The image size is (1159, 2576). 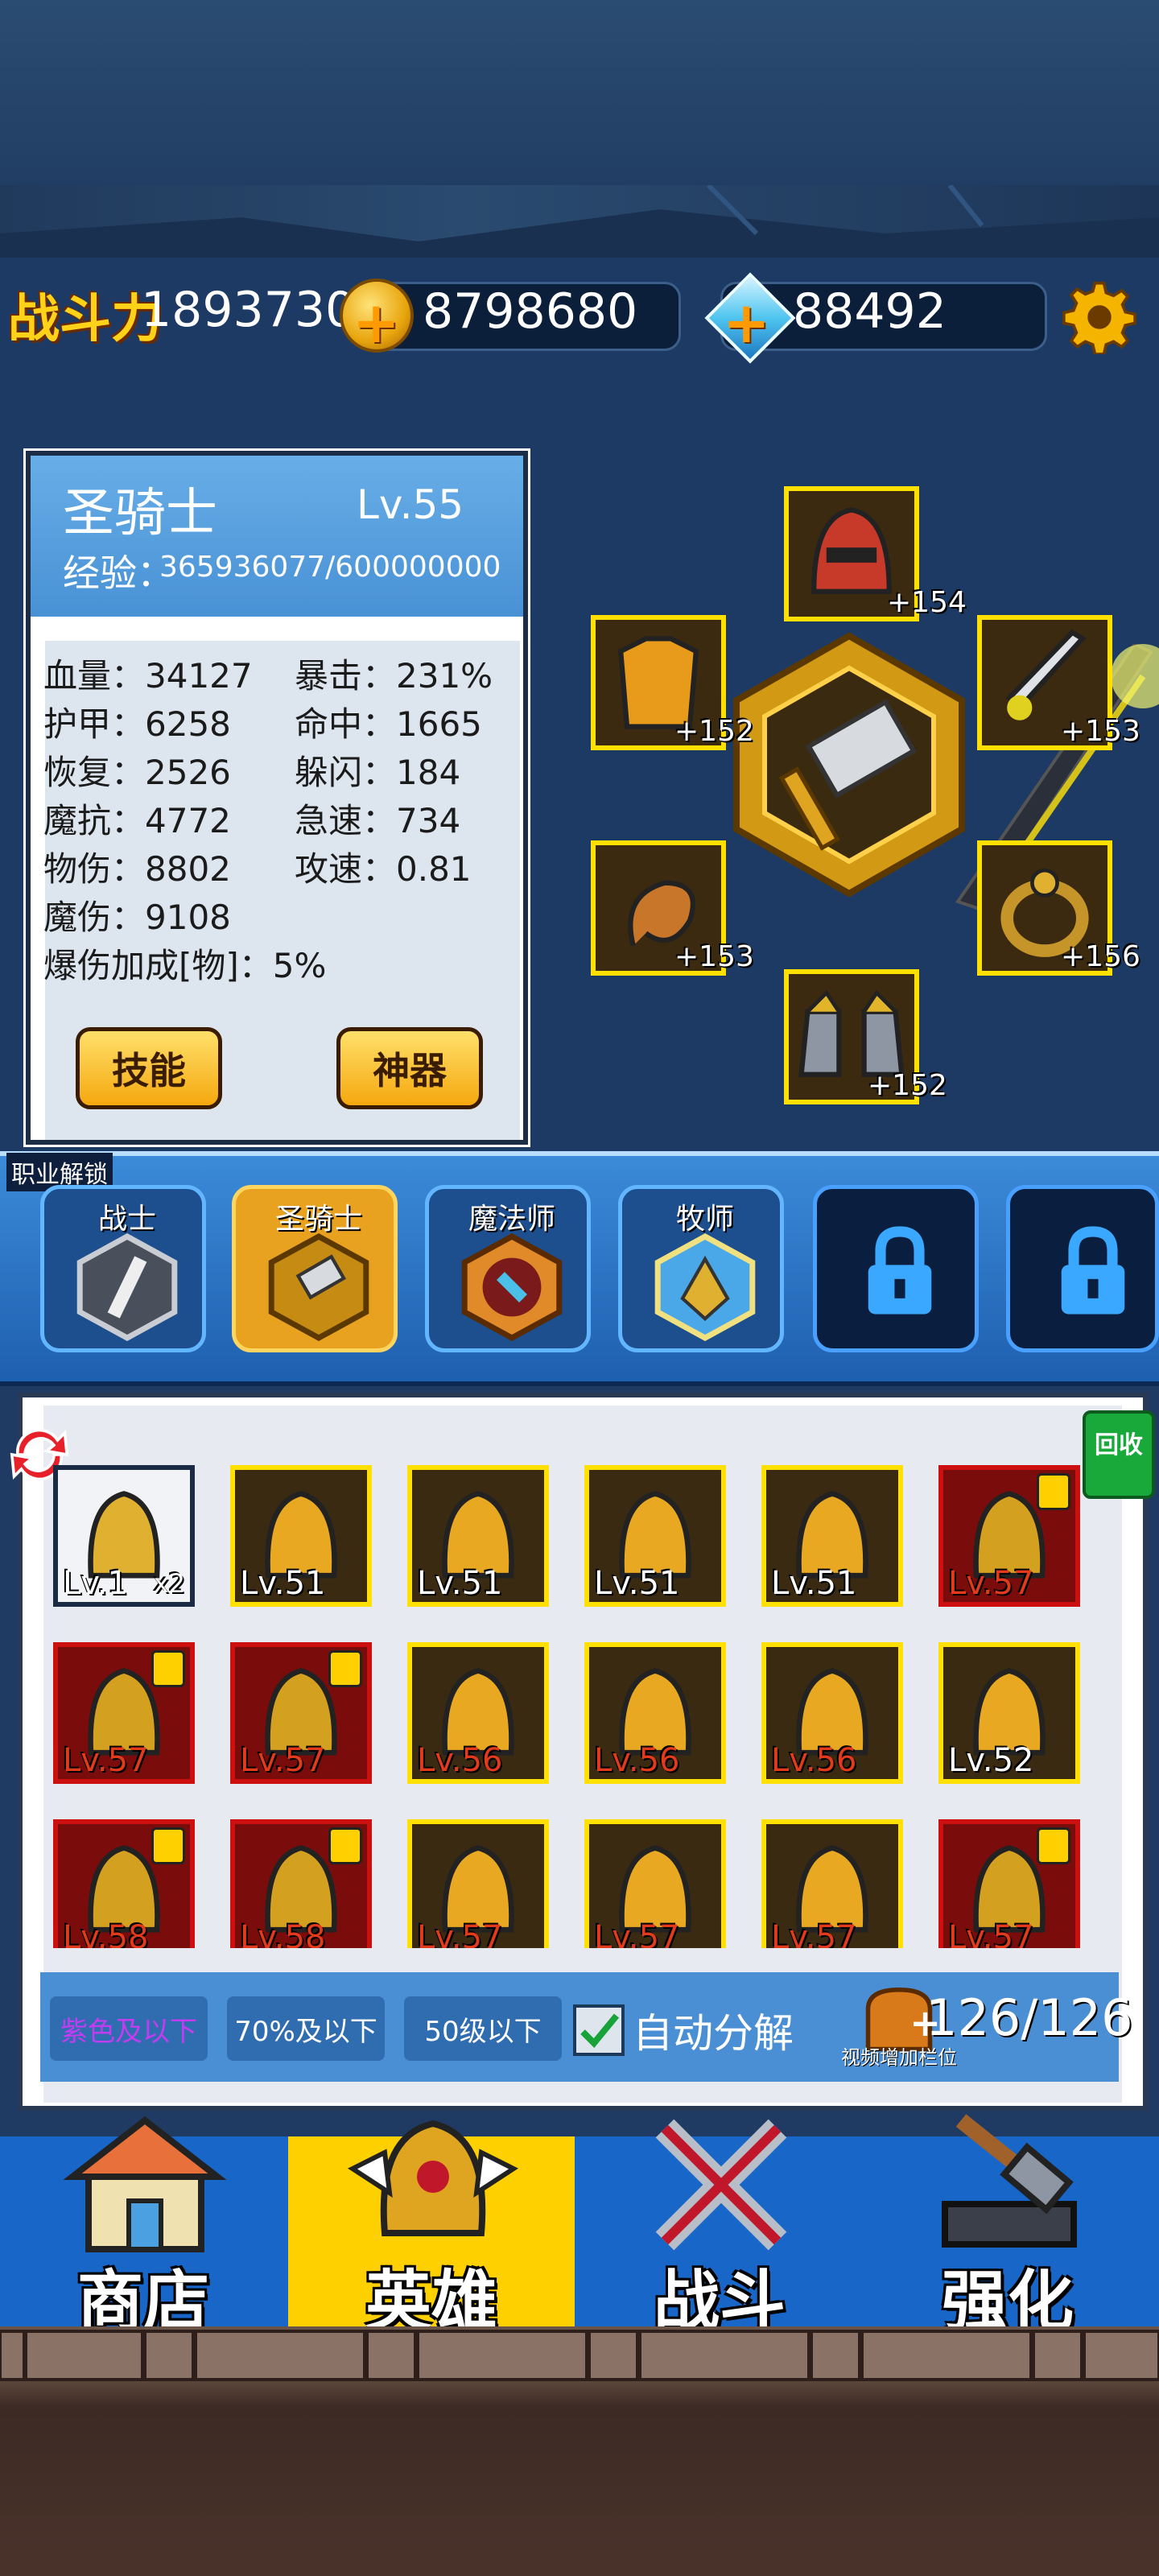 What do you see at coordinates (907, 1085) in the screenshot?
I see `boots-upgrade-level: +152` at bounding box center [907, 1085].